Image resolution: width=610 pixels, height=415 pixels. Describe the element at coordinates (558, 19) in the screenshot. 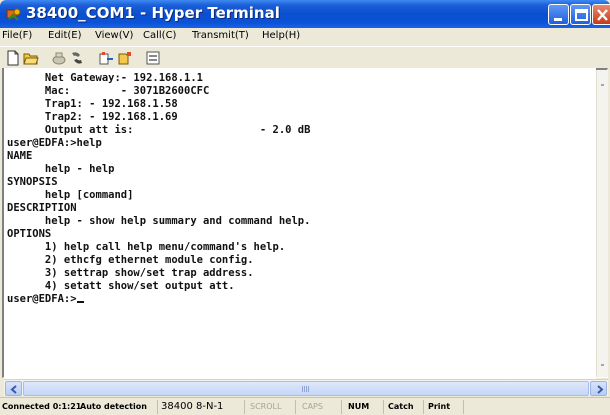

I see `minimize-icon` at that location.